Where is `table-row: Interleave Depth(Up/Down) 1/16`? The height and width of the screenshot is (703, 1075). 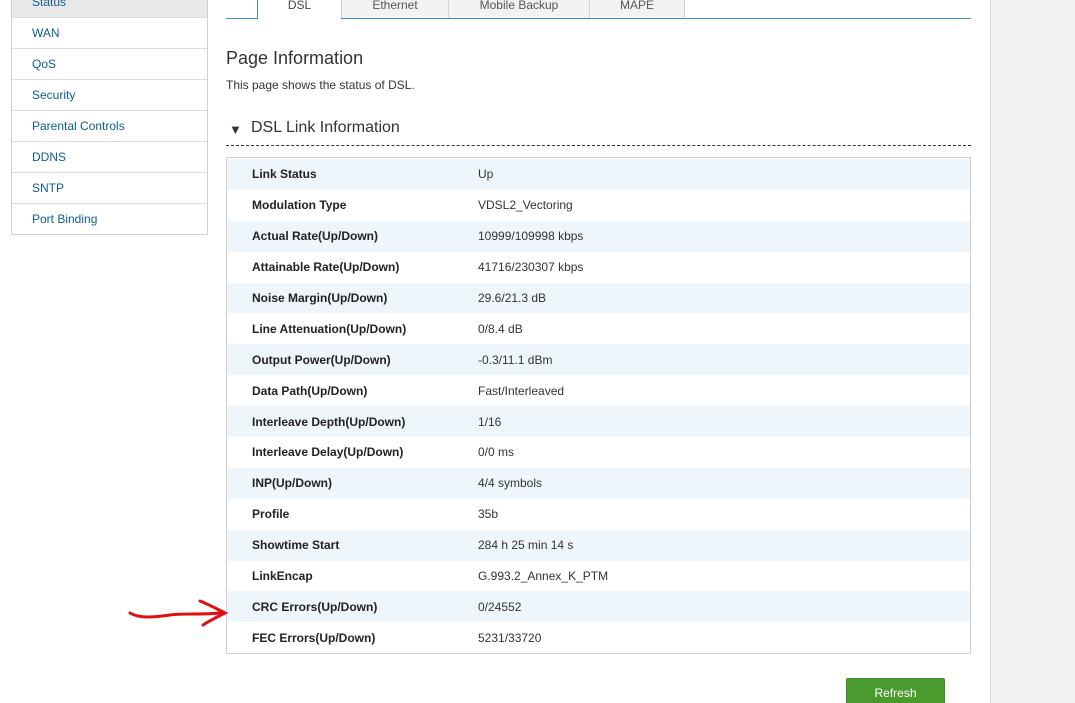 table-row: Interleave Depth(Up/Down) 1/16 is located at coordinates (598, 422).